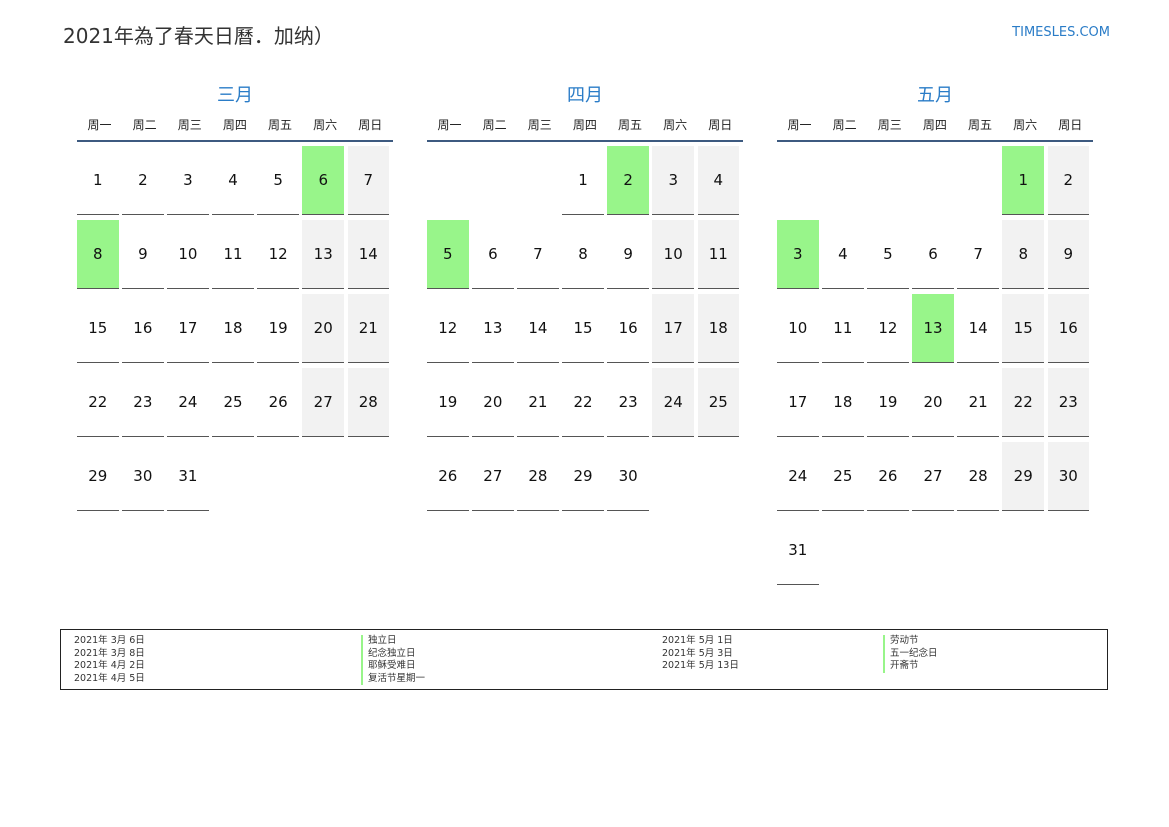 This screenshot has height=827, width=1169. What do you see at coordinates (910, 654) in the screenshot?
I see `legend-names-group2: 劳动节 五一纪念日 开斋节` at bounding box center [910, 654].